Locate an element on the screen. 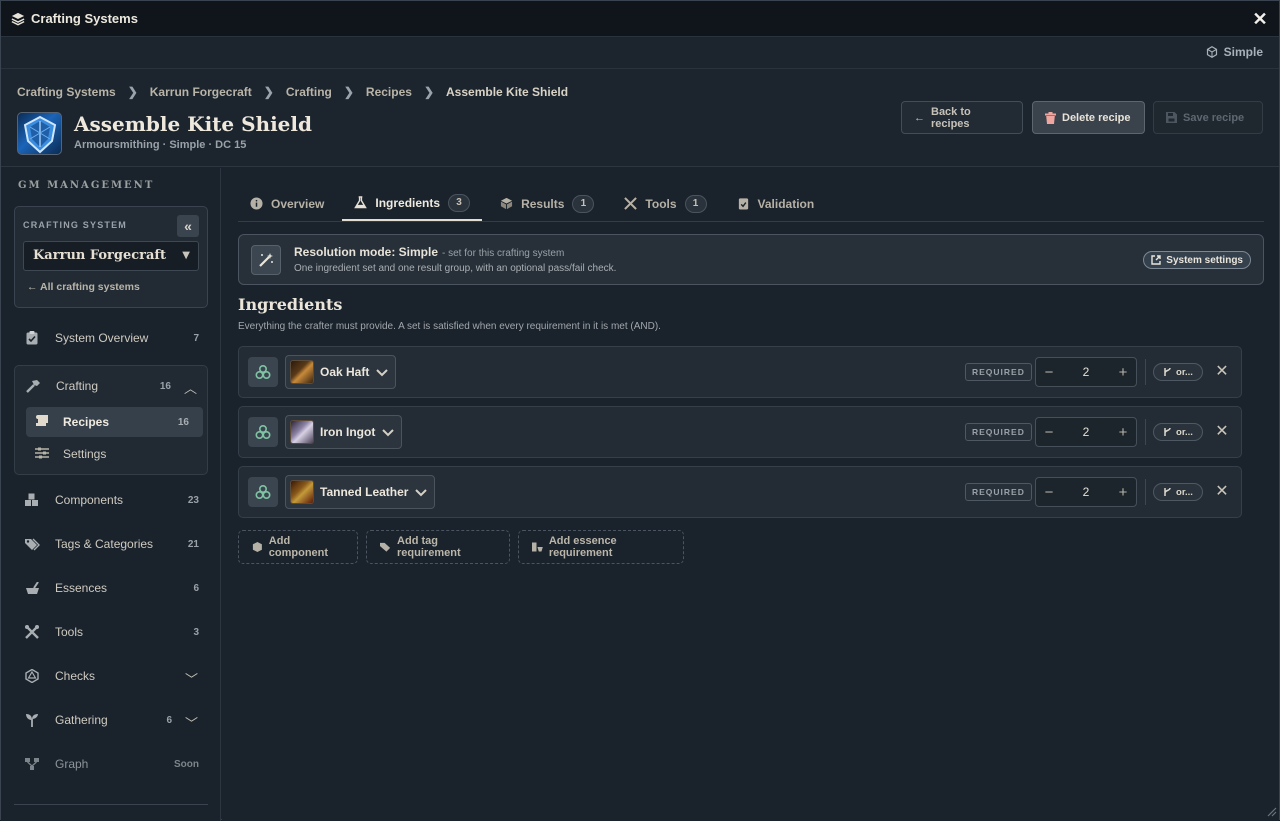 The image size is (1280, 821). sidebar-item-tags-categories: Tags & Categories 21 is located at coordinates (111, 544).